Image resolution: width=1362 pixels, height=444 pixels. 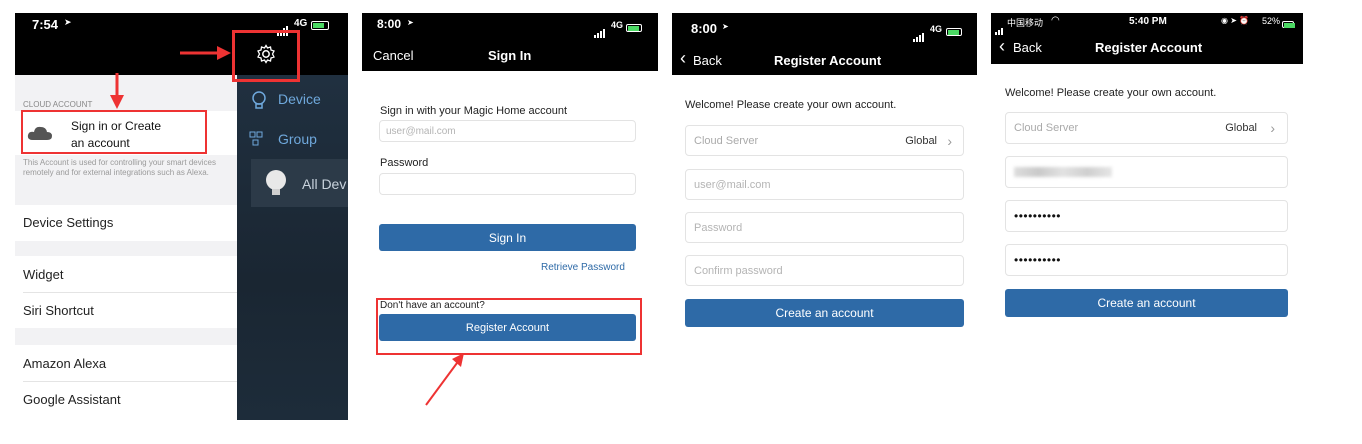 I want to click on signin-prompt: Sign in with your Magic Home account, so click(x=474, y=111).